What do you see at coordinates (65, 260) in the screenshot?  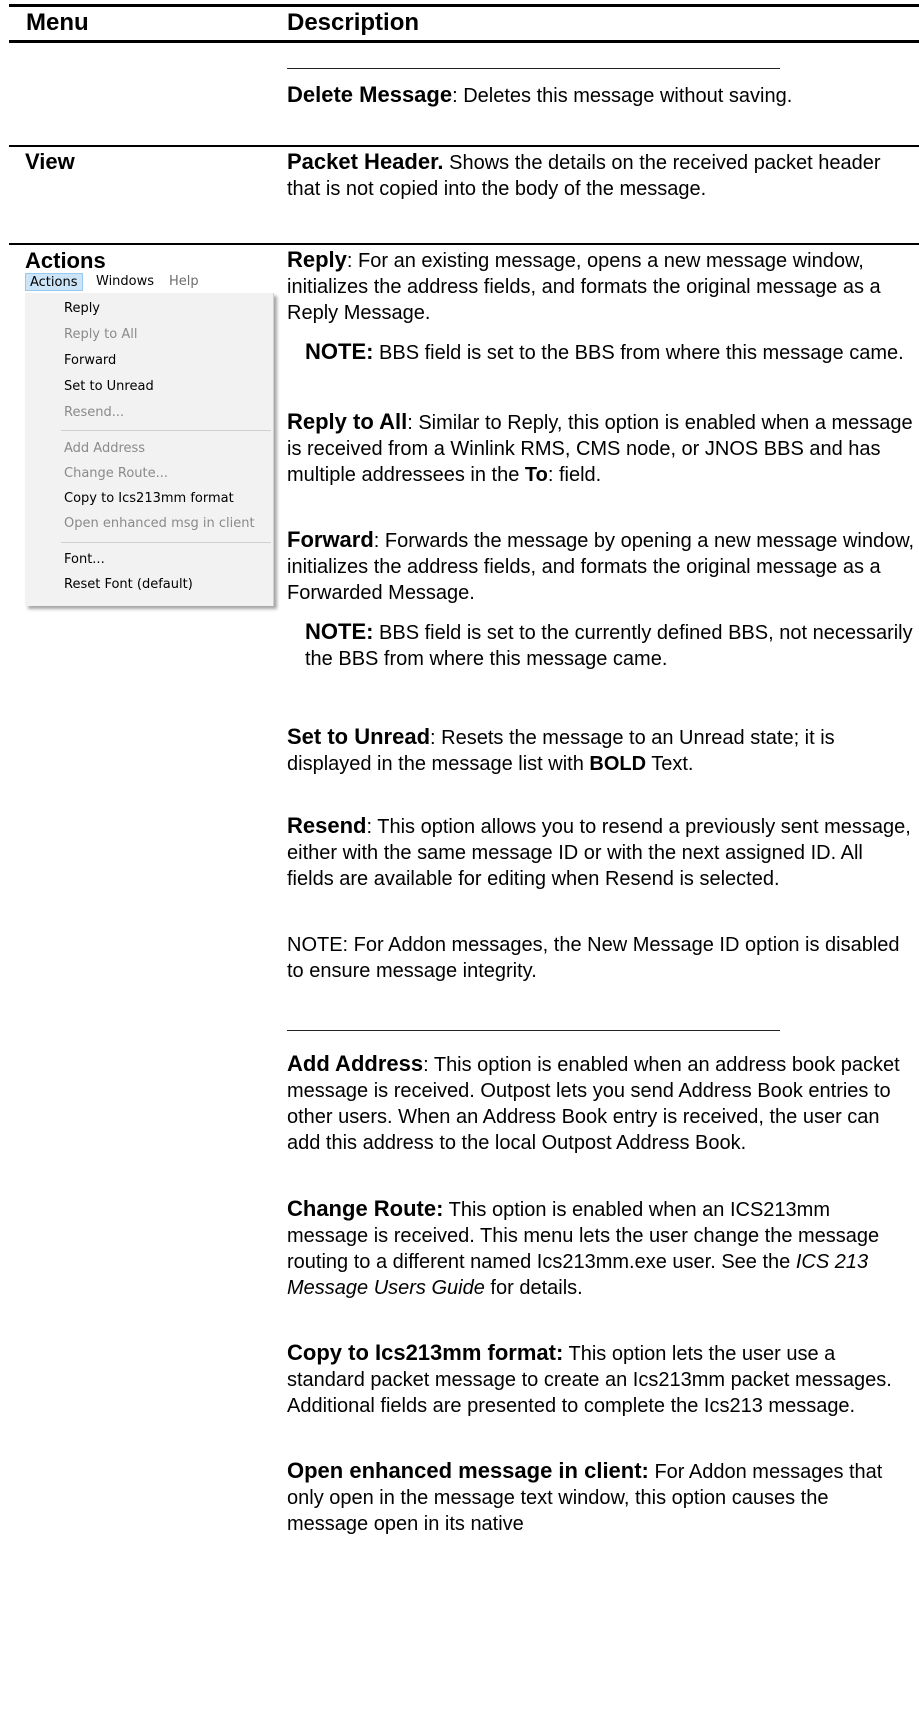 I see `actions-menu-label: Actions` at bounding box center [65, 260].